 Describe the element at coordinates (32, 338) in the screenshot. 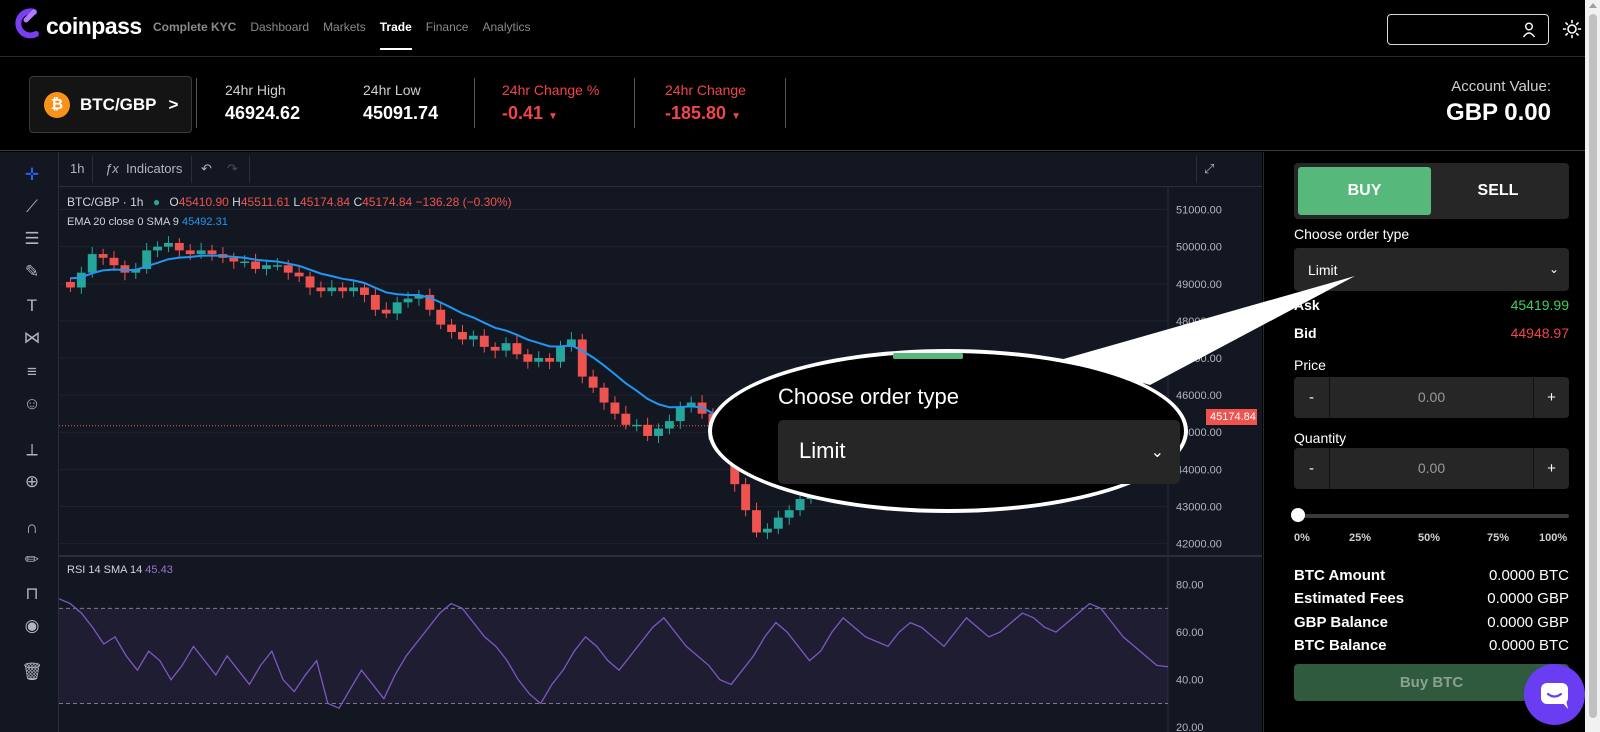

I see `pattern-icon: ⋈` at that location.